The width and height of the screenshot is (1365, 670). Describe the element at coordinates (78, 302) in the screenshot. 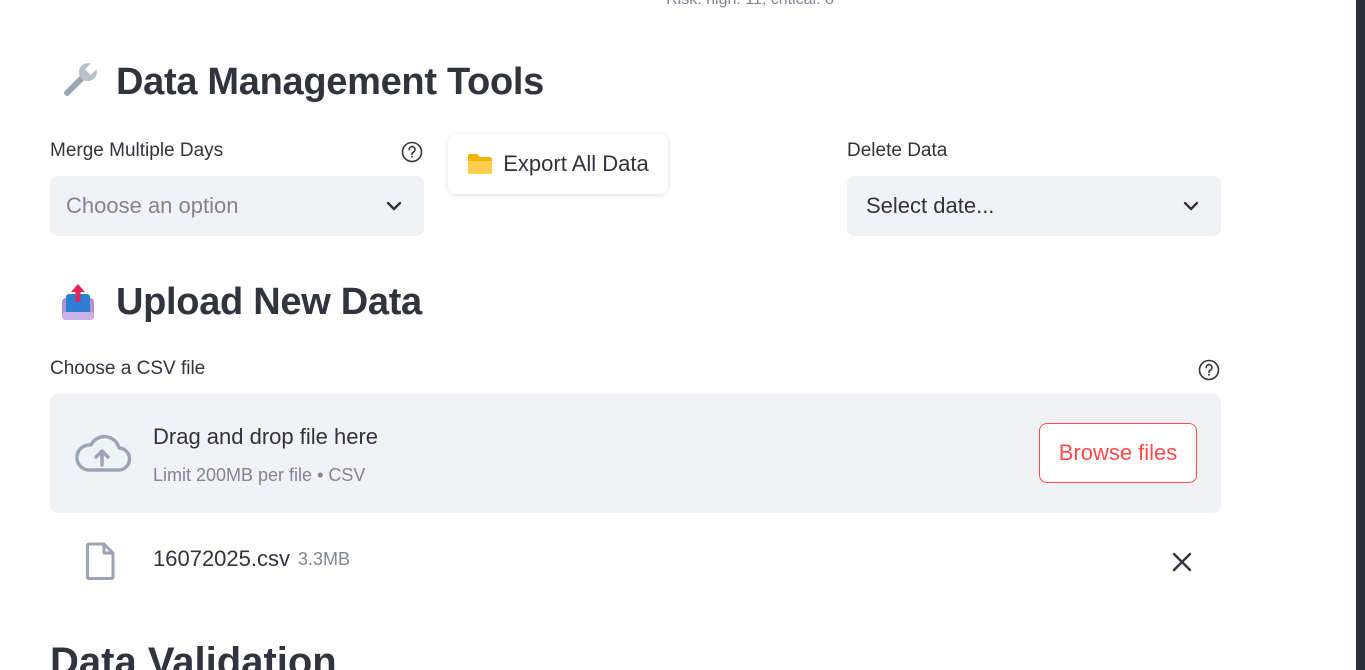

I see `outbox-tray-icon` at that location.